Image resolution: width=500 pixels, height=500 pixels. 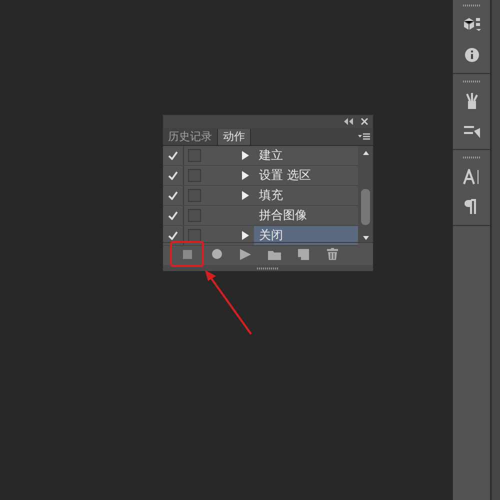 What do you see at coordinates (306, 235) in the screenshot?
I see `action-item: 关闭` at bounding box center [306, 235].